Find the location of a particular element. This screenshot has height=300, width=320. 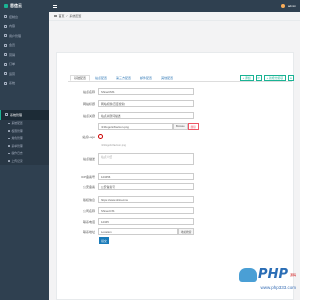

sidebar-item-operations: 运营 is located at coordinates (24, 74).